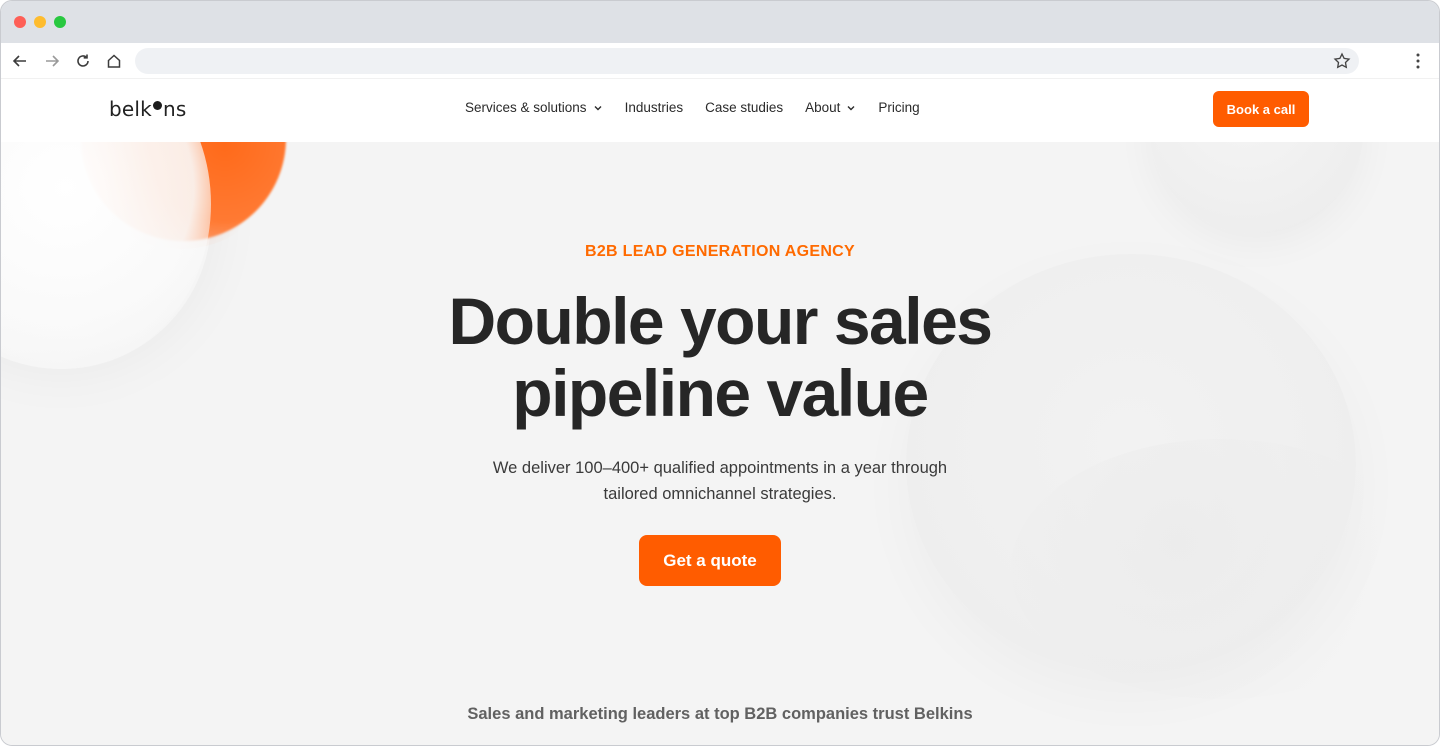 This screenshot has width=1440, height=746. What do you see at coordinates (720, 321) in the screenshot?
I see `headline-line-1: Double your sales` at bounding box center [720, 321].